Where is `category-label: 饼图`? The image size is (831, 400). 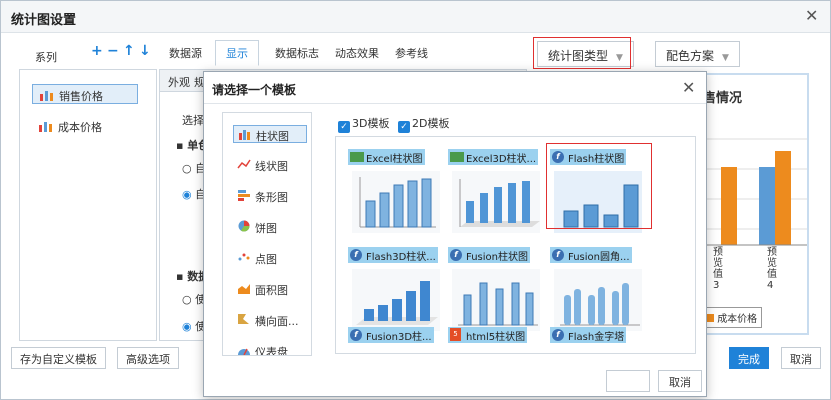
category-label: 饼图 is located at coordinates (266, 228).